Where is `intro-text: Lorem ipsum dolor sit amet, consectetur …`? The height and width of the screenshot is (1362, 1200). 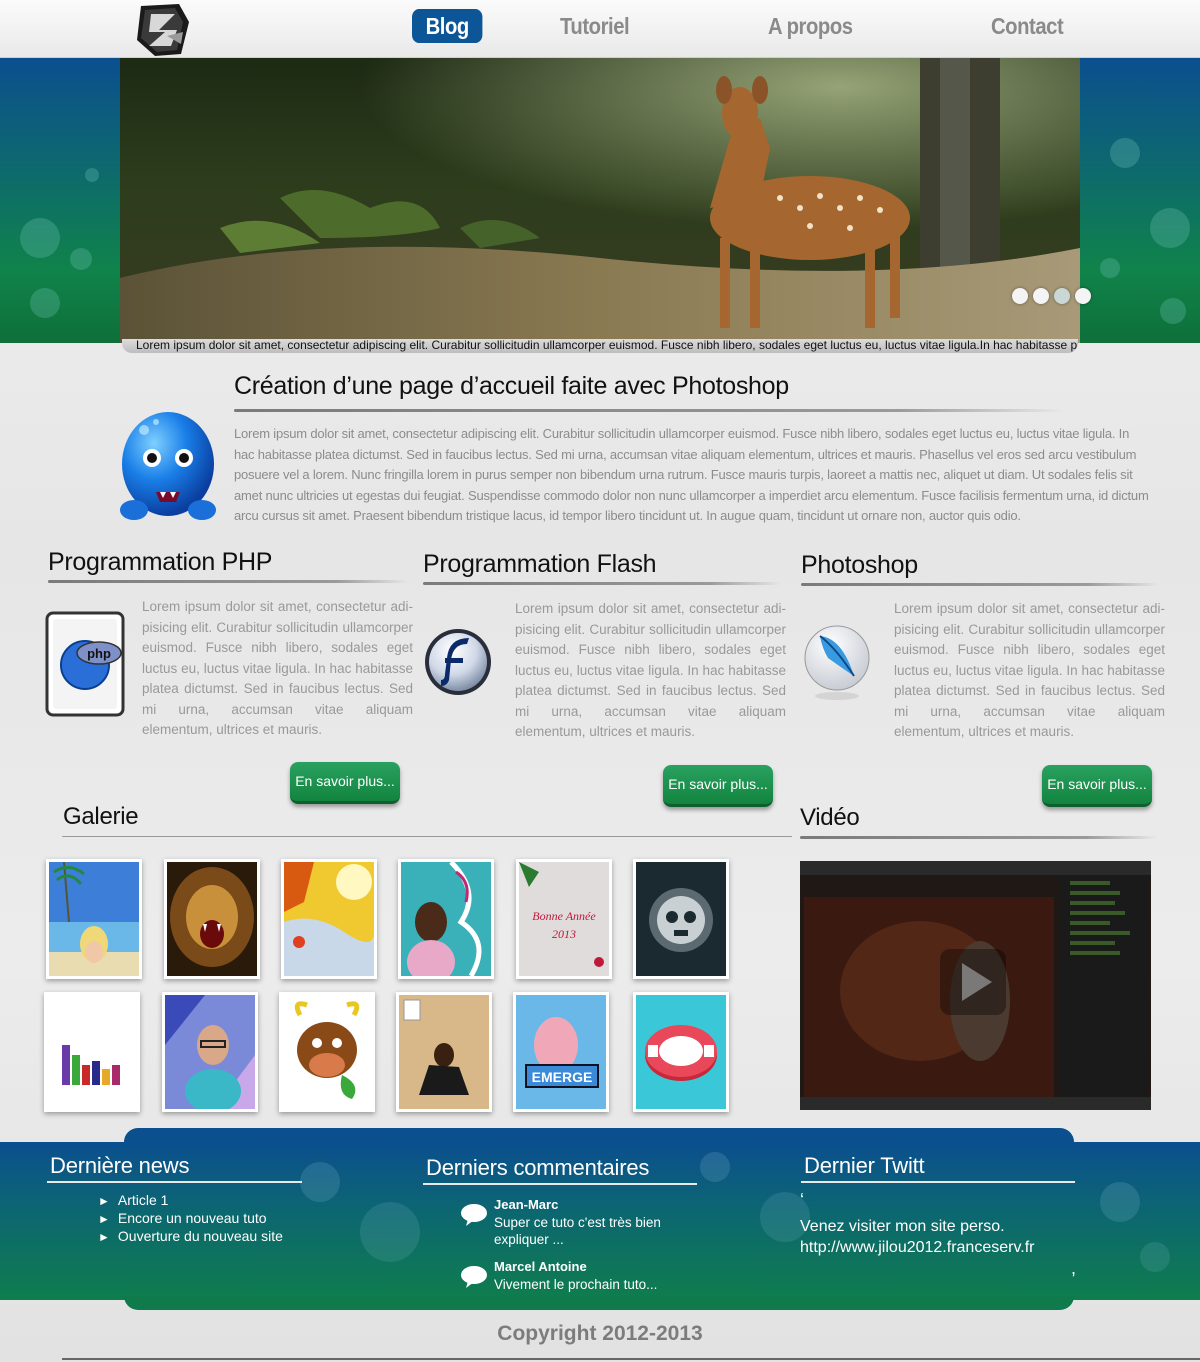
intro-text: Lorem ipsum dolor sit amet, consectetur … is located at coordinates (691, 474).